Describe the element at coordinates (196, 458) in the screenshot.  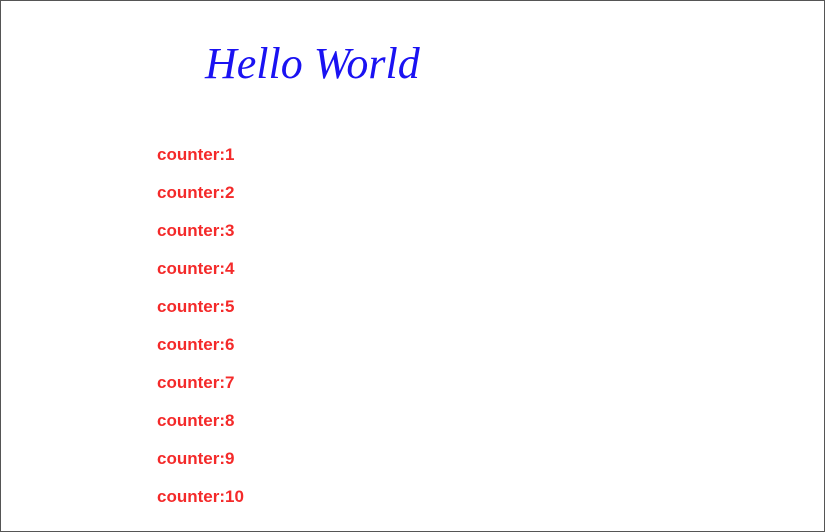
I see `counter-item-9: counter:9` at that location.